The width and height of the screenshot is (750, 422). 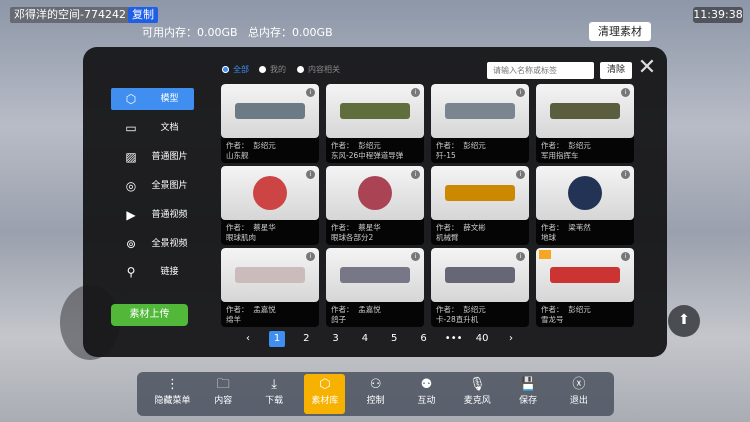 What do you see at coordinates (718, 15) in the screenshot?
I see `clock: 11:39:38` at bounding box center [718, 15].